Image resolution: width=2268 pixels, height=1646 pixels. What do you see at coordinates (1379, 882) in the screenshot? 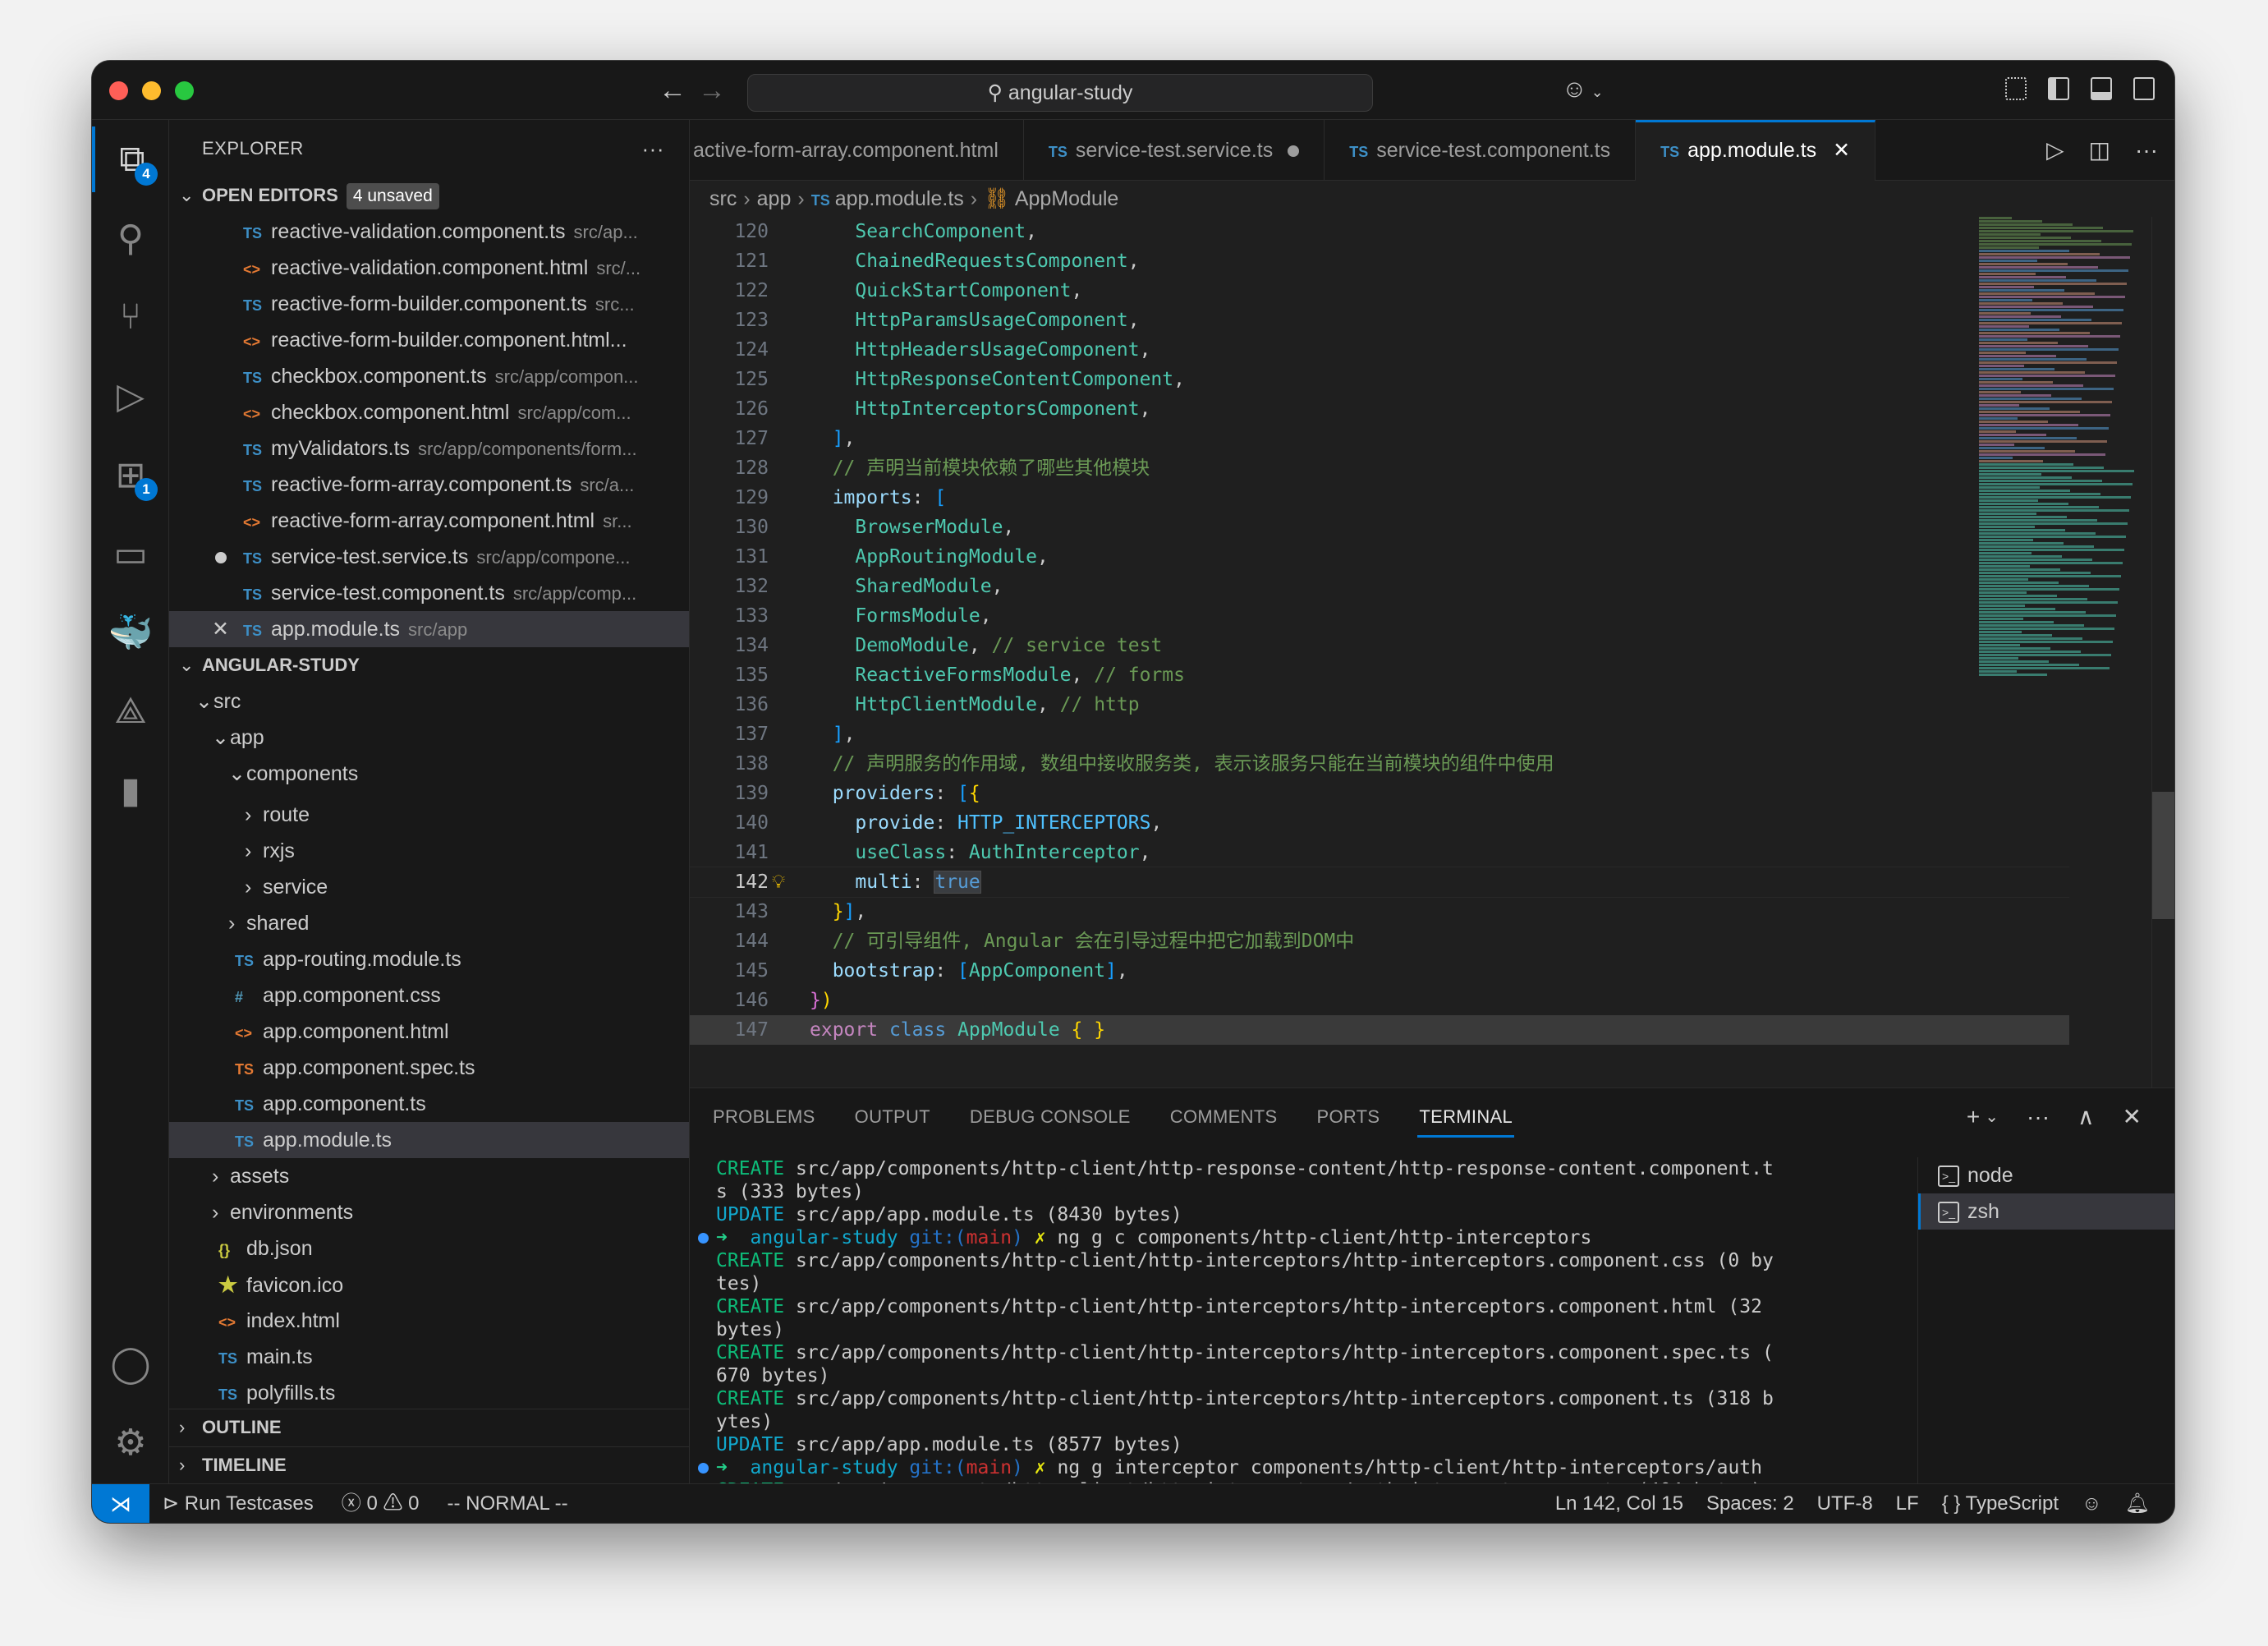
I see `code-line: 142 💡︎ multi: true` at bounding box center [1379, 882].